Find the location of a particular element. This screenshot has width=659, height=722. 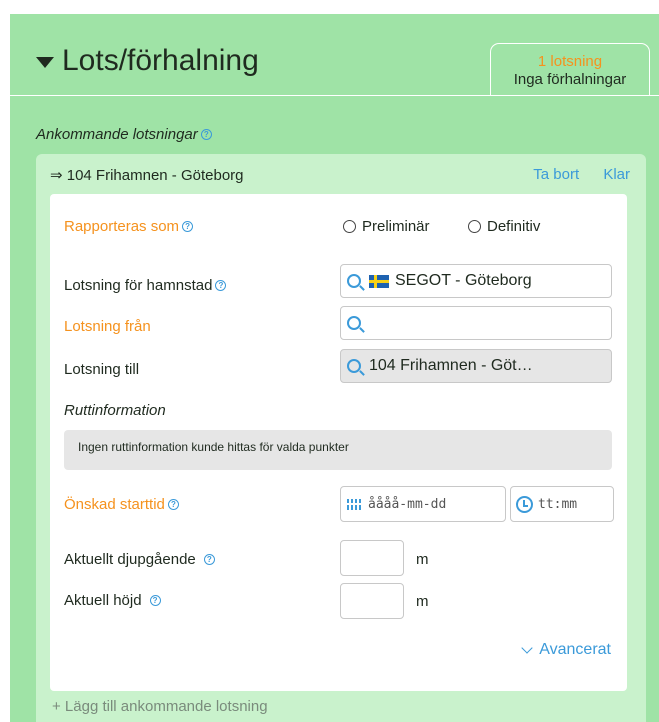

tab-summary: 1 lotsning Inga förhalningar is located at coordinates (570, 69).